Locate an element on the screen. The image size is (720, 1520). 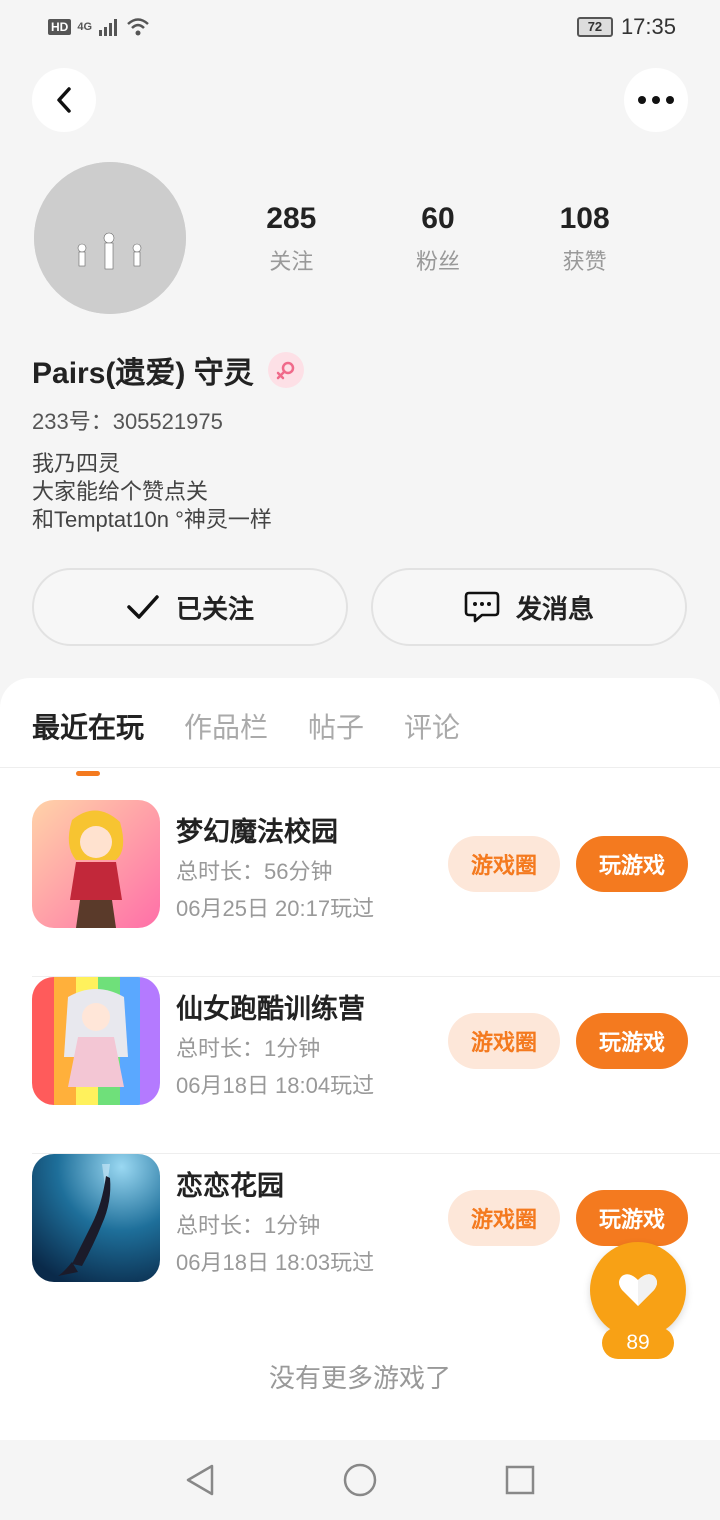
message-label: 发消息 is located at coordinates (554, 608).